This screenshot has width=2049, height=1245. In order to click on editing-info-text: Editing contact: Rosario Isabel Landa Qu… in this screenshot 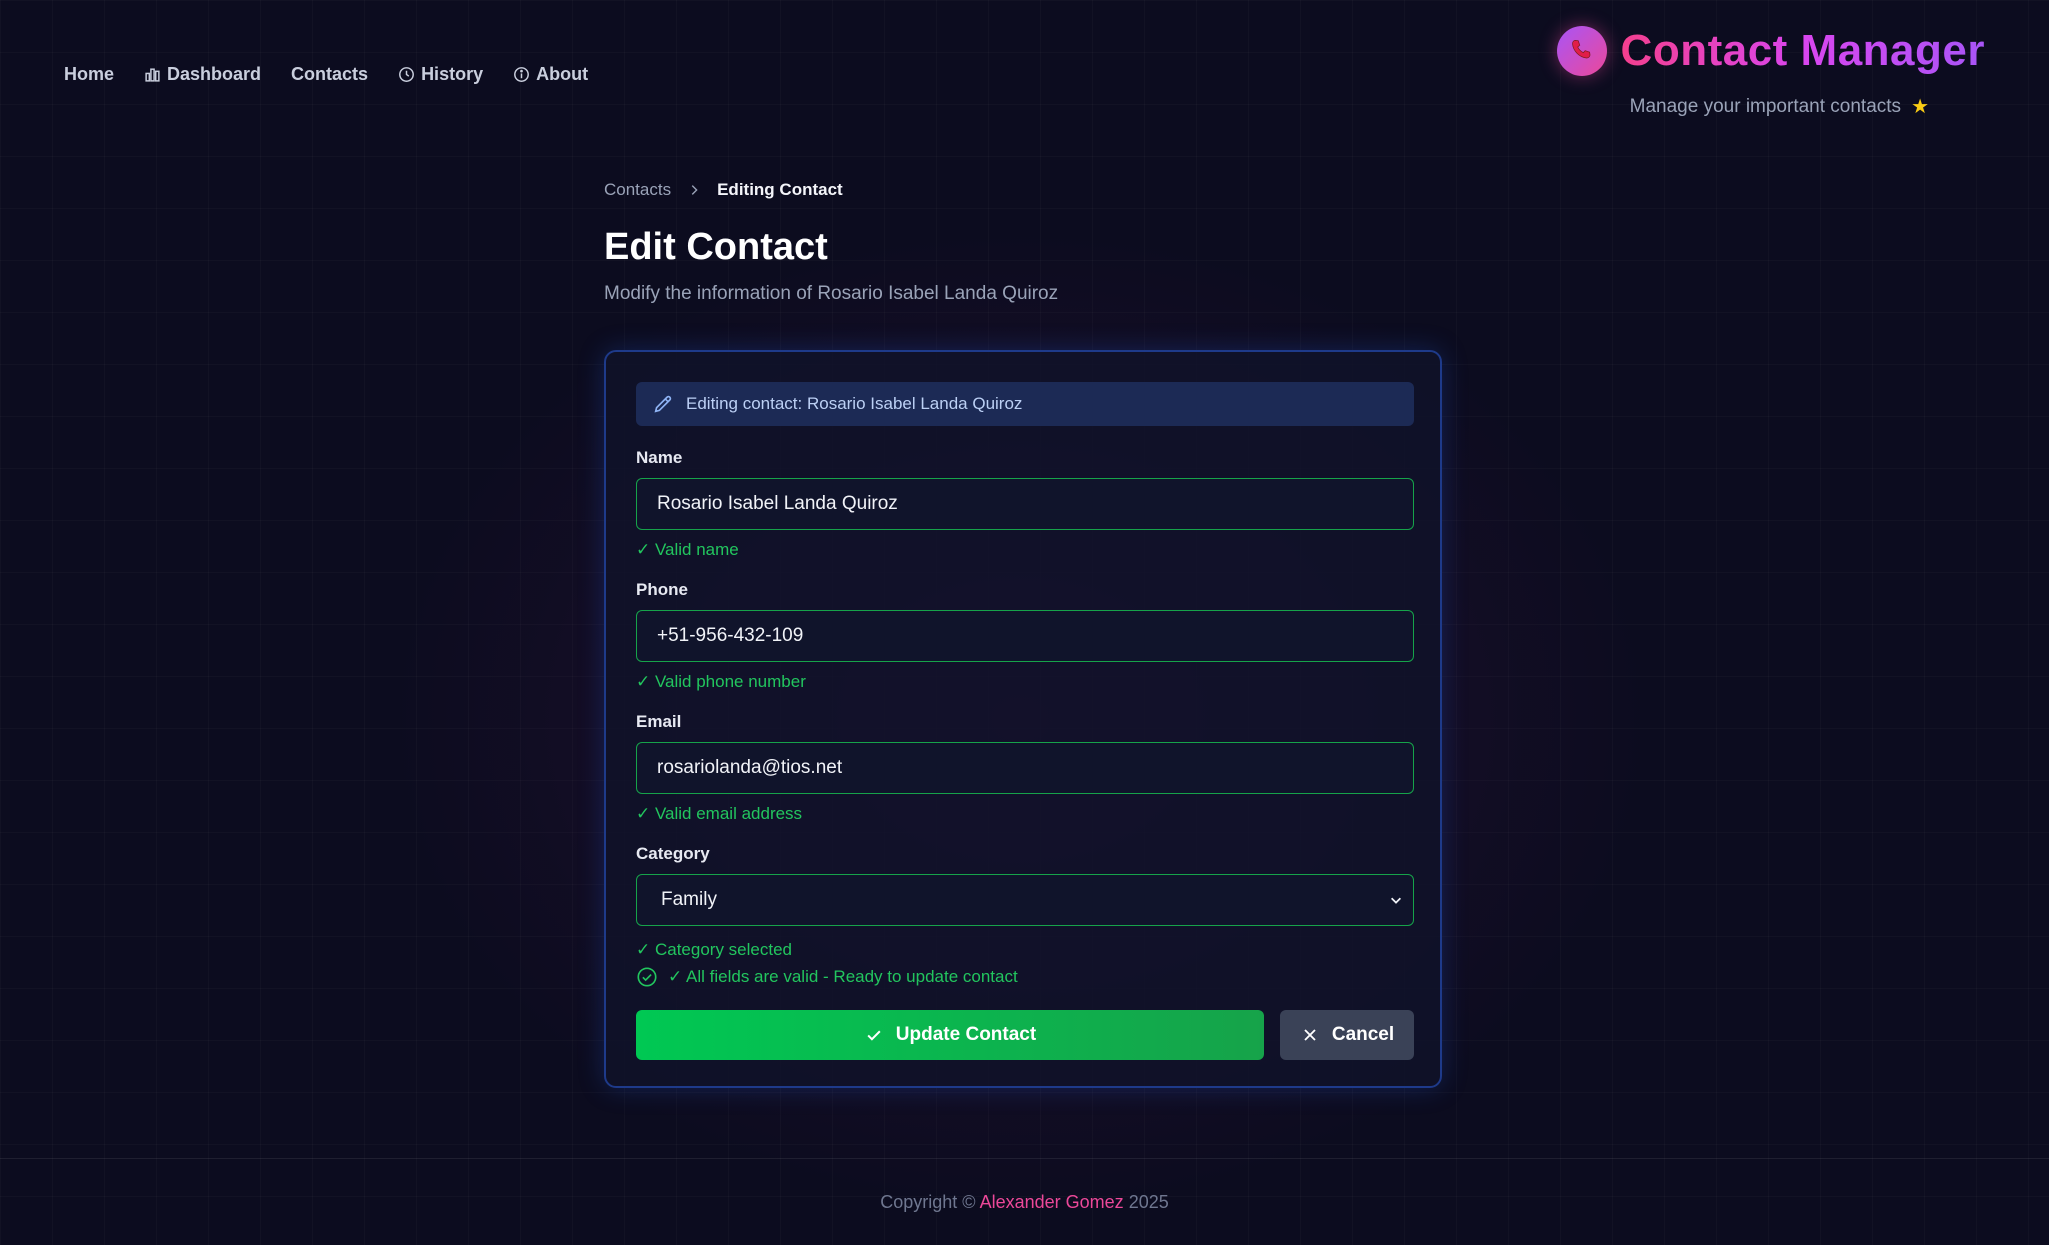, I will do `click(854, 403)`.